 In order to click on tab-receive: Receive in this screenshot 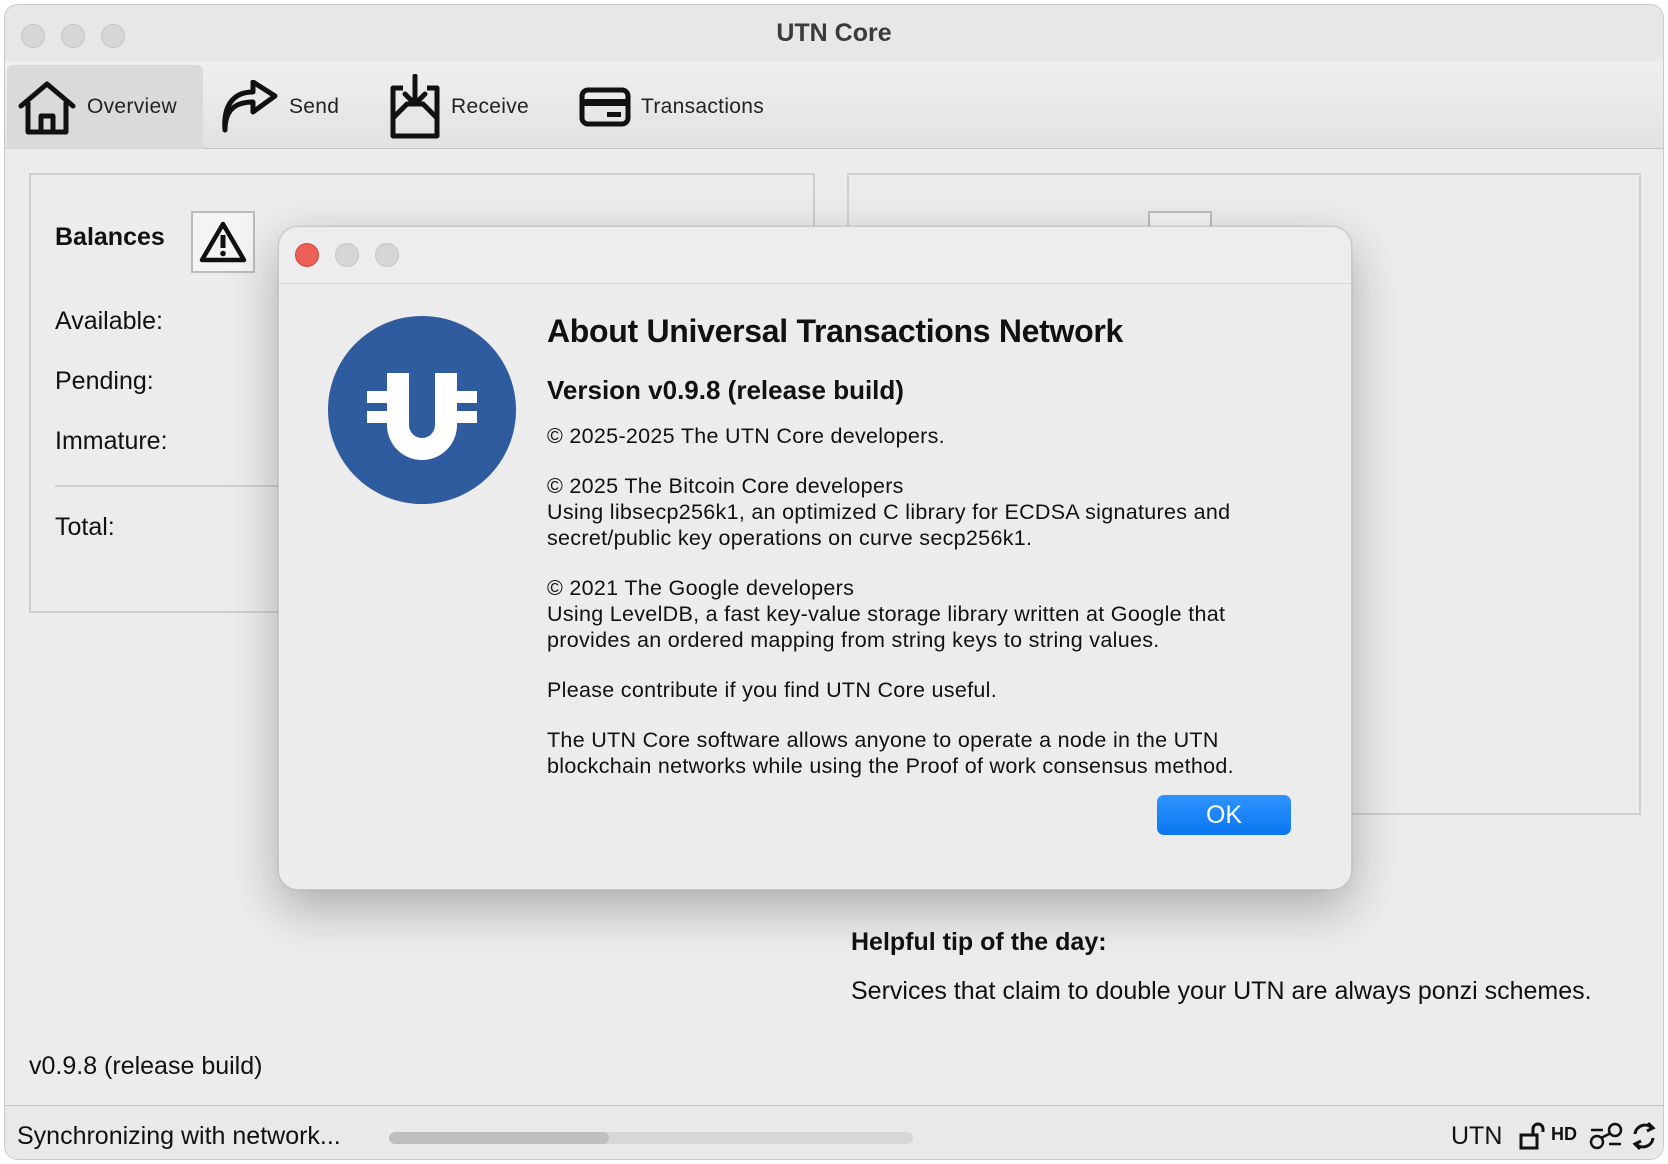, I will do `click(459, 107)`.